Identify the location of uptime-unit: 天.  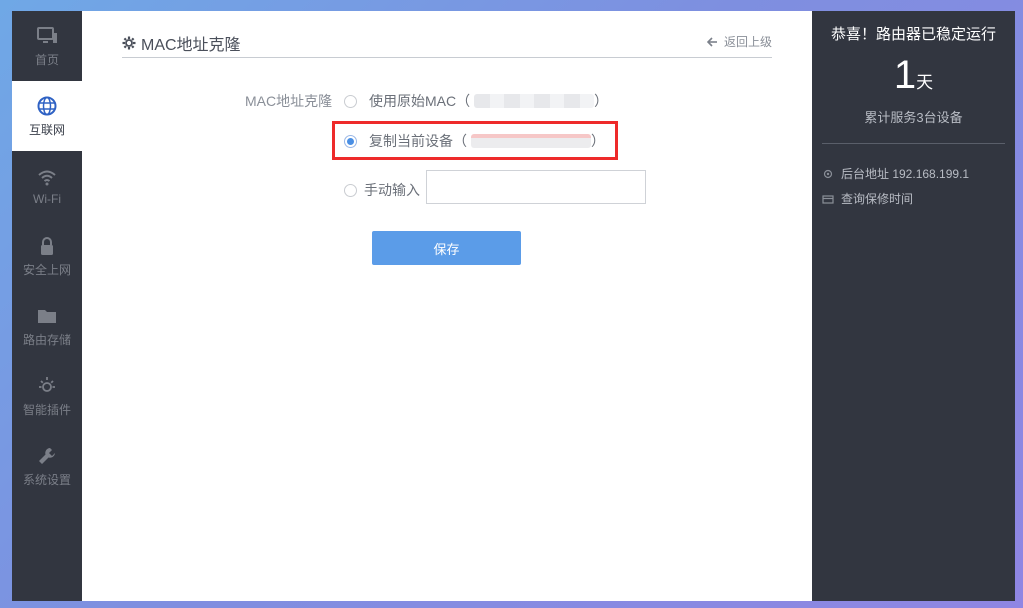
(925, 82).